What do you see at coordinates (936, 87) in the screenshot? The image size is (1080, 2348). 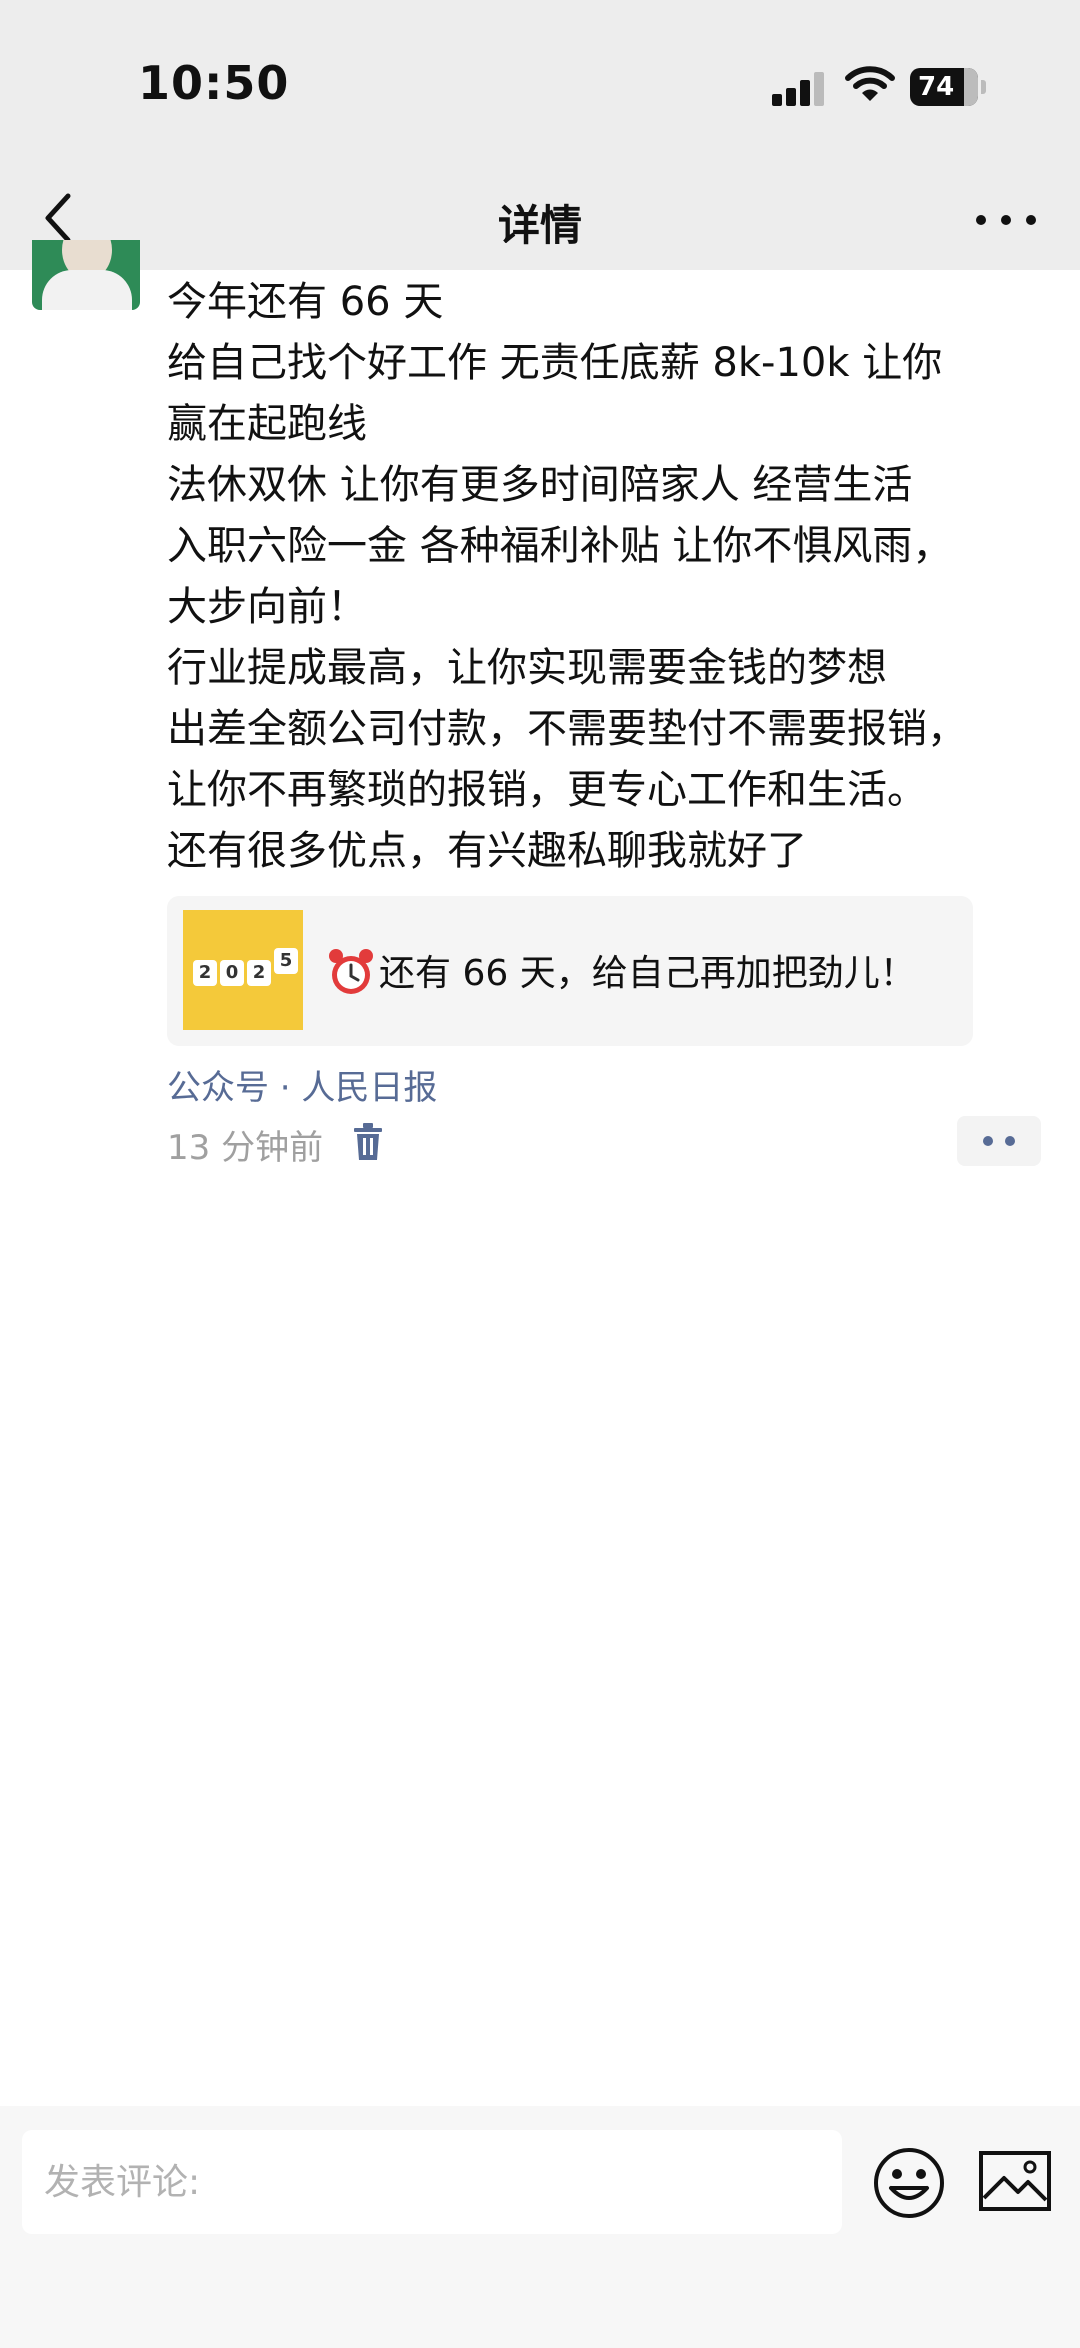 I see `battery-level: 74` at bounding box center [936, 87].